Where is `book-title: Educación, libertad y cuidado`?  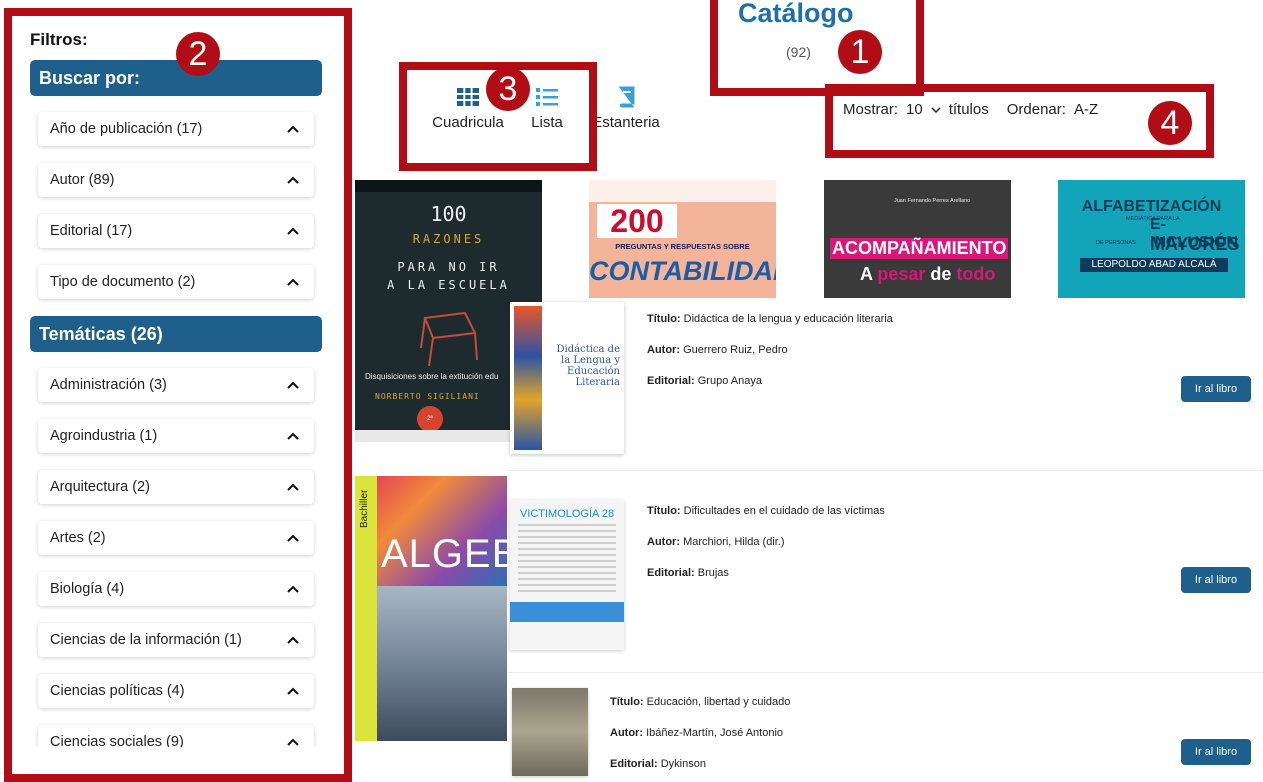
book-title: Educación, libertad y cuidado is located at coordinates (718, 702).